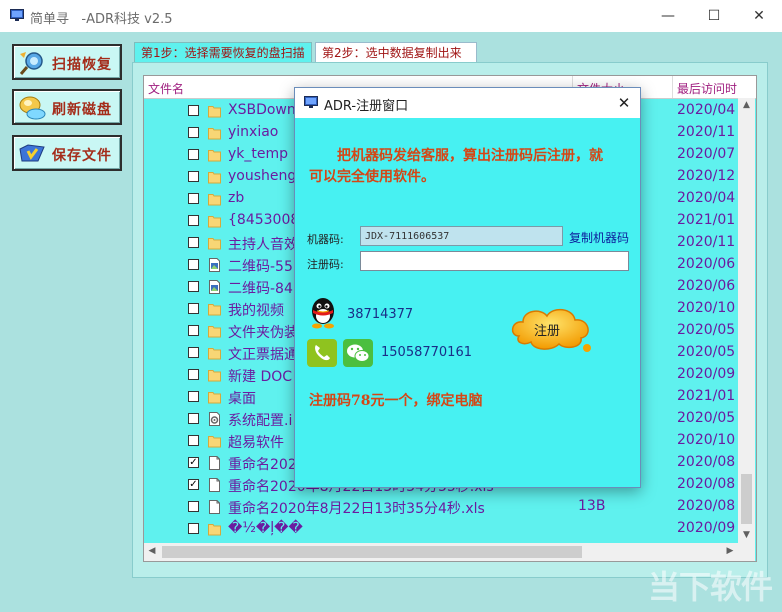 Image resolution: width=782 pixels, height=612 pixels. What do you see at coordinates (746, 499) in the screenshot?
I see `vertical-scroll-thumb` at bounding box center [746, 499].